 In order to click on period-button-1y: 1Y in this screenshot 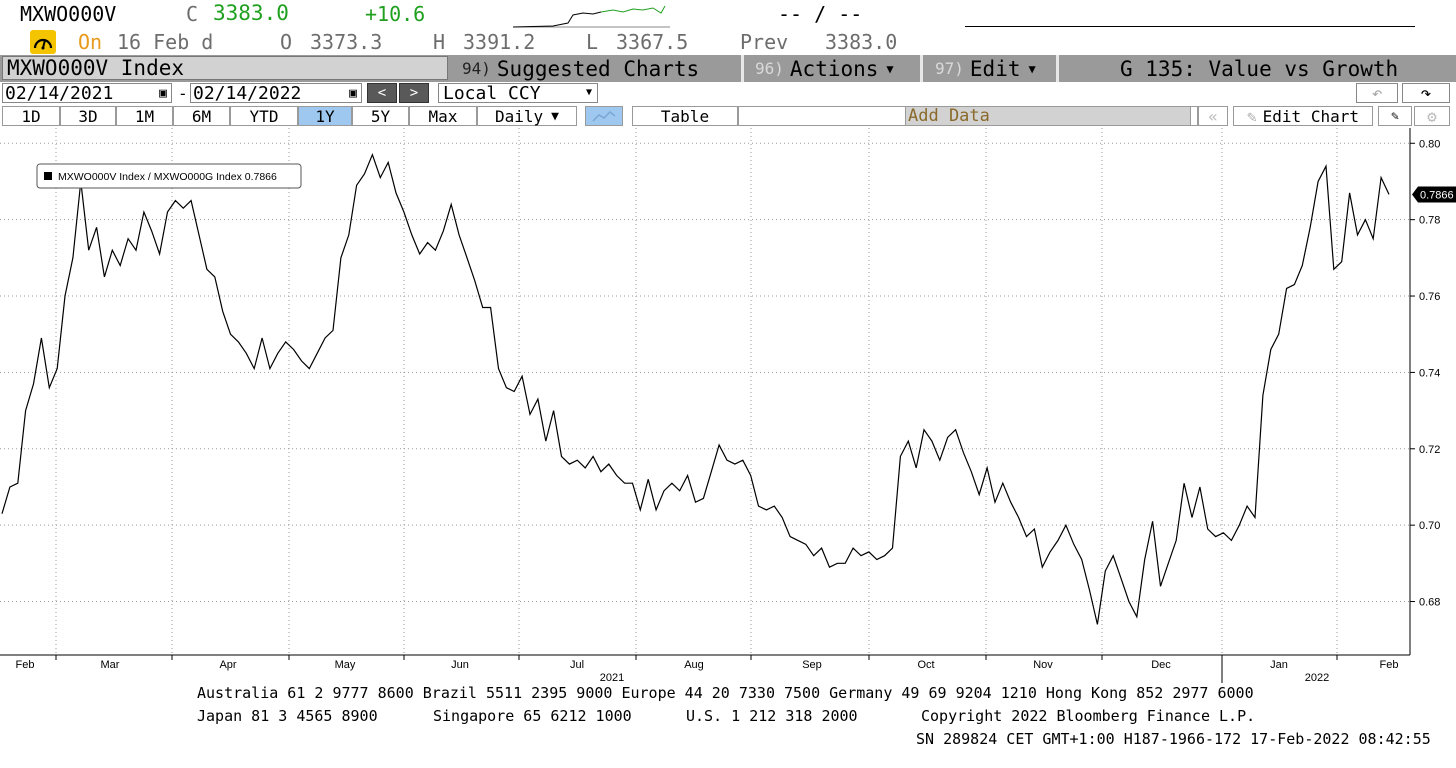, I will do `click(325, 116)`.